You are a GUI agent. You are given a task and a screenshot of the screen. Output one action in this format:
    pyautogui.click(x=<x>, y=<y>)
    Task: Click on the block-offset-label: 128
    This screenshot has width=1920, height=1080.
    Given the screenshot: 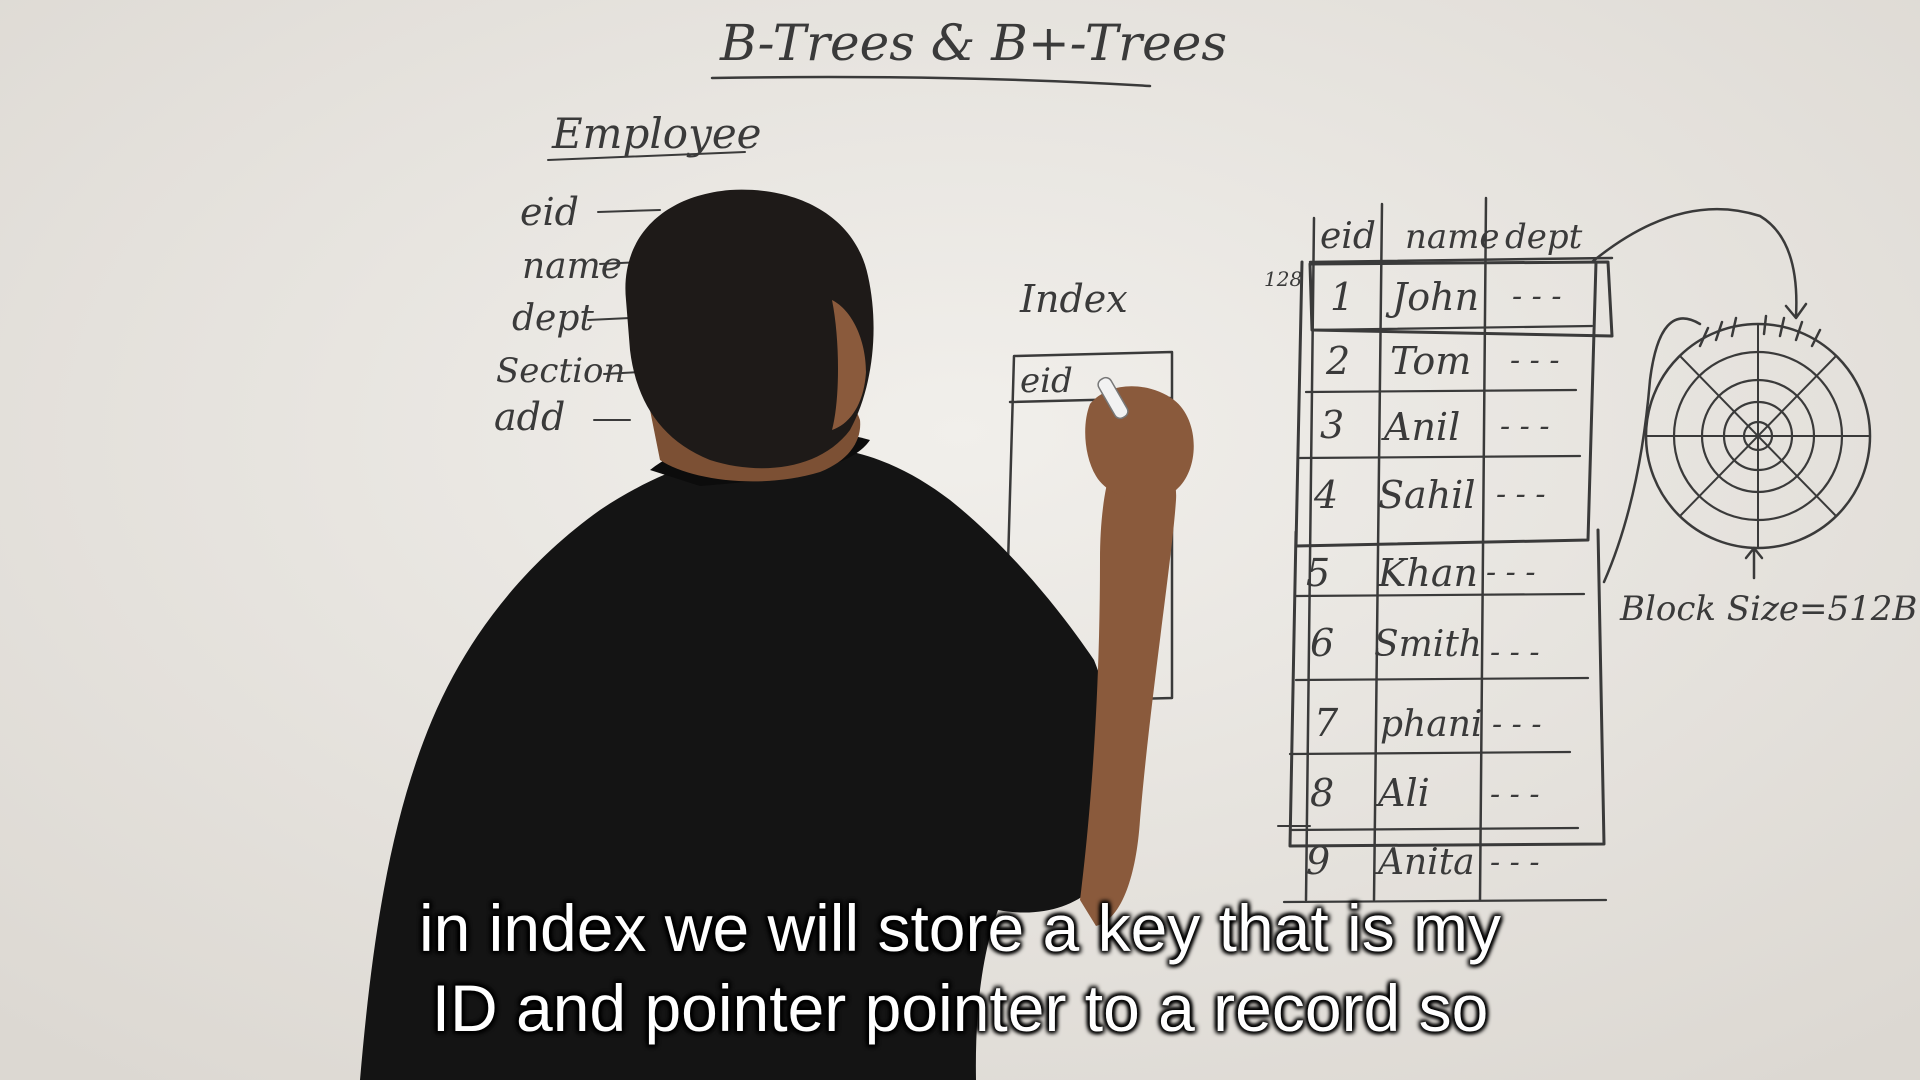 What is the action you would take?
    pyautogui.click(x=1283, y=279)
    